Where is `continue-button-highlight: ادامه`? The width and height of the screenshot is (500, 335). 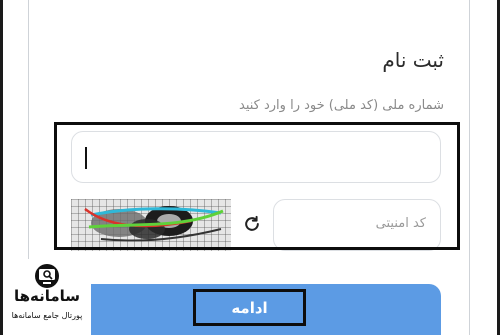 continue-button-highlight: ادامه is located at coordinates (249, 307).